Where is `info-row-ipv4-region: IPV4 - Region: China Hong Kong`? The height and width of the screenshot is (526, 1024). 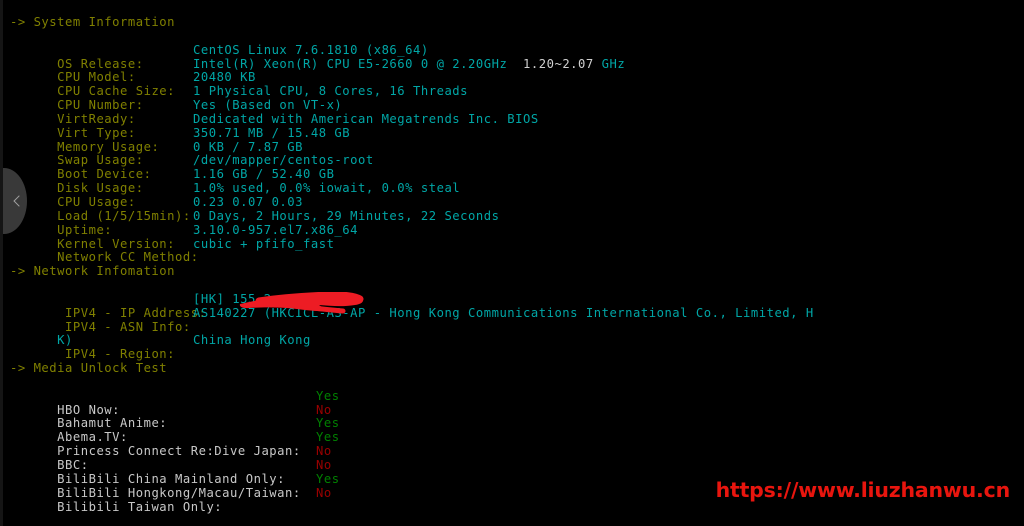 info-row-ipv4-region: IPV4 - Region: China Hong Kong is located at coordinates (517, 347).